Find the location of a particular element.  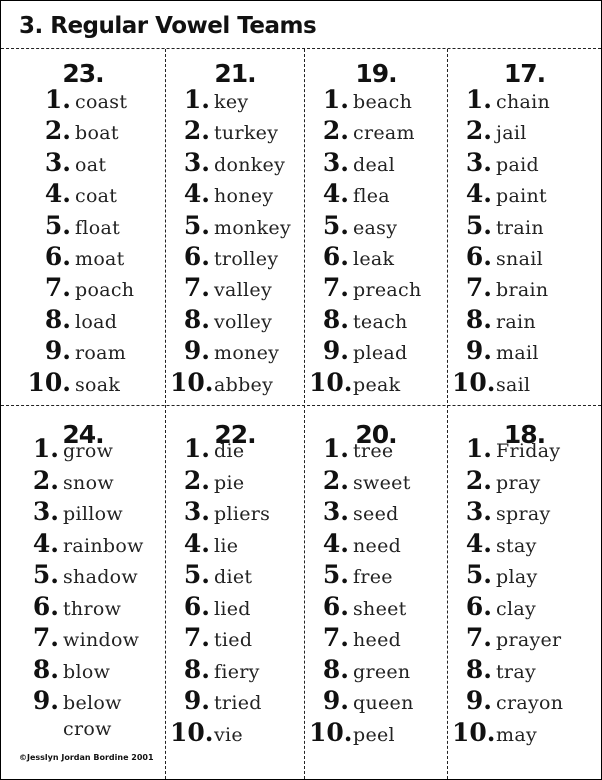

vocabulary-word: sail is located at coordinates (513, 384).